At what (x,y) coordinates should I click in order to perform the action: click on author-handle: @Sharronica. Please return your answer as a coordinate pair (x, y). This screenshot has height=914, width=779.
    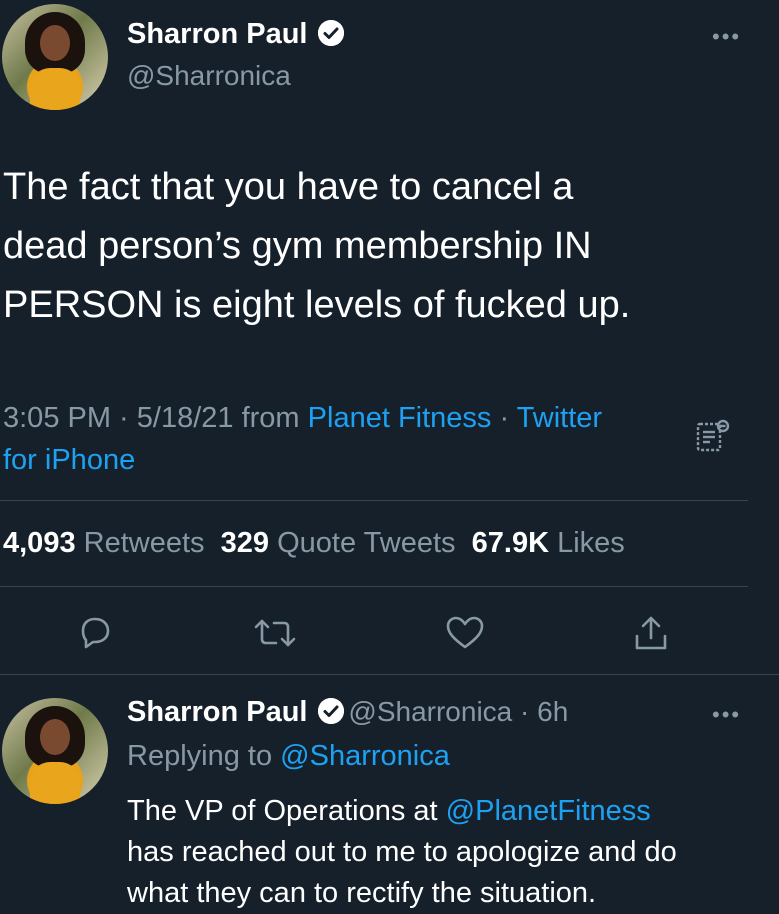
    Looking at the image, I should click on (209, 76).